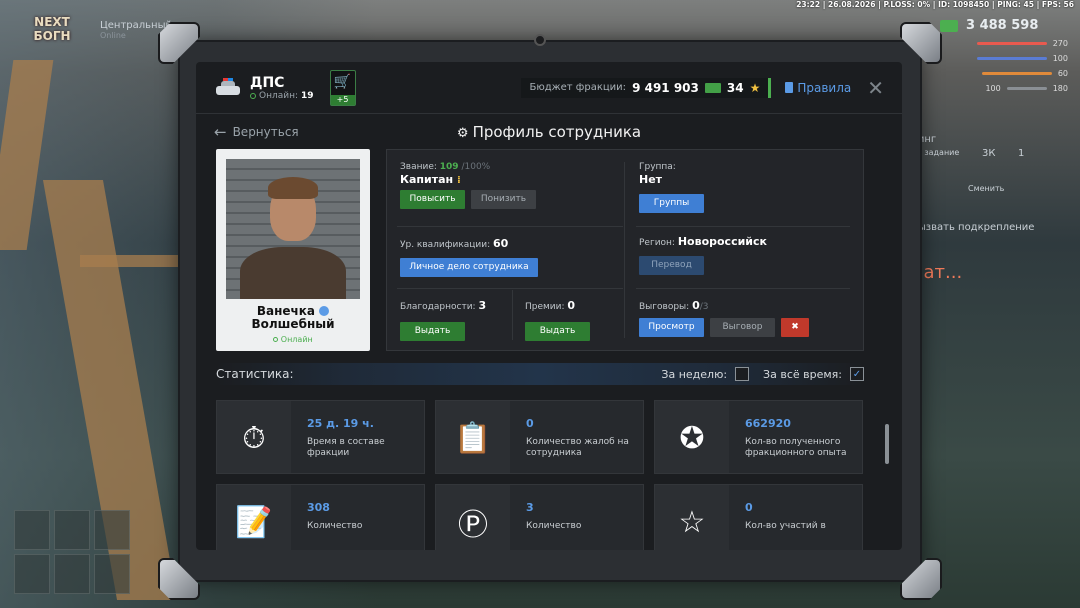  What do you see at coordinates (324, 311) in the screenshot?
I see `user-icon` at bounding box center [324, 311].